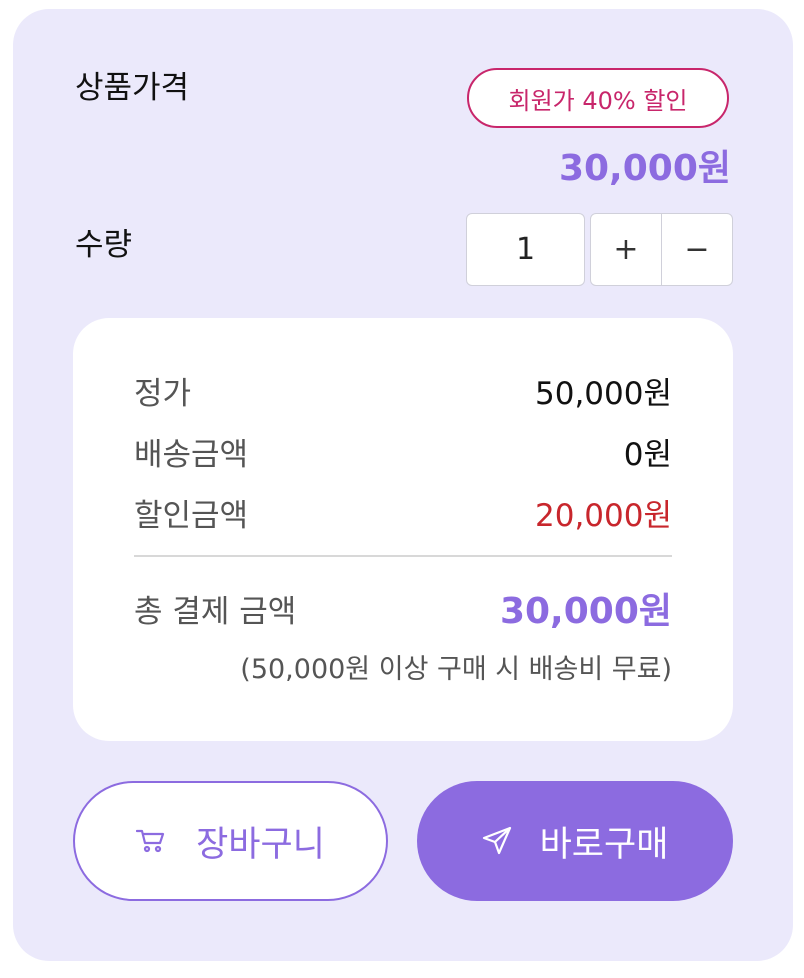  Describe the element at coordinates (403, 556) in the screenshot. I see `summary-divider` at that location.